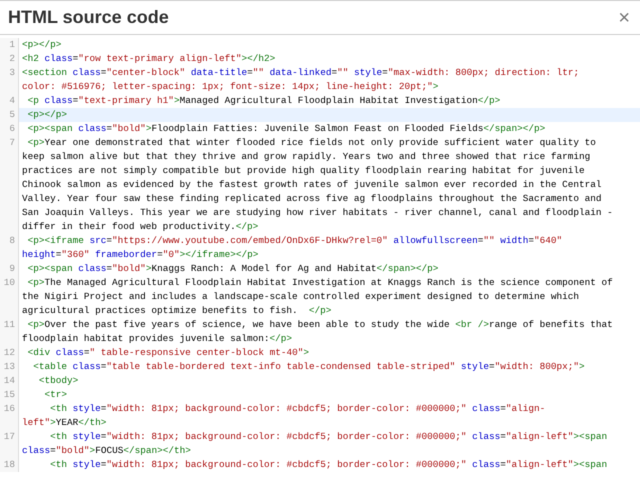 This screenshot has height=480, width=640. What do you see at coordinates (9, 381) in the screenshot?
I see `line-number: 14` at bounding box center [9, 381].